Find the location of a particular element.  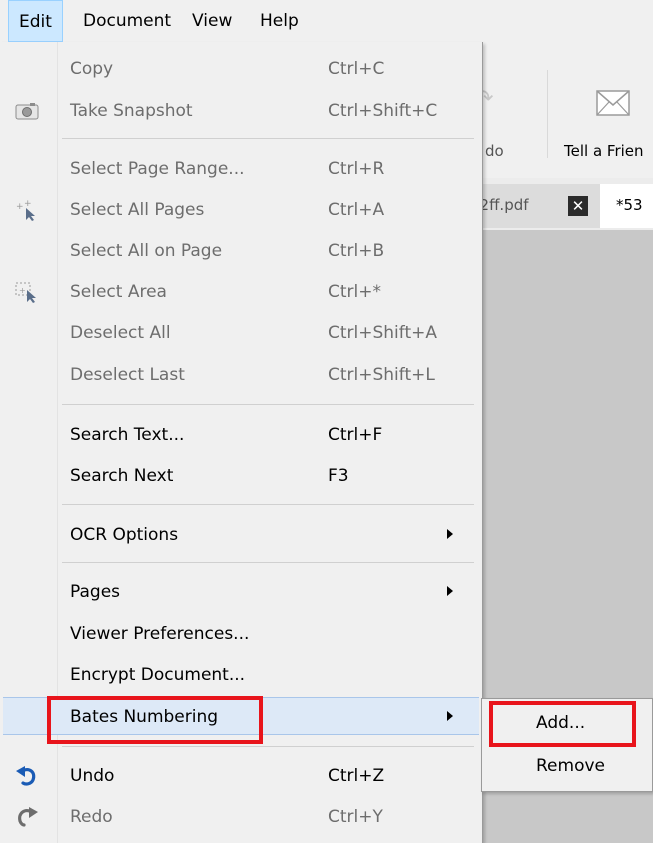

camera-icon is located at coordinates (27, 111).